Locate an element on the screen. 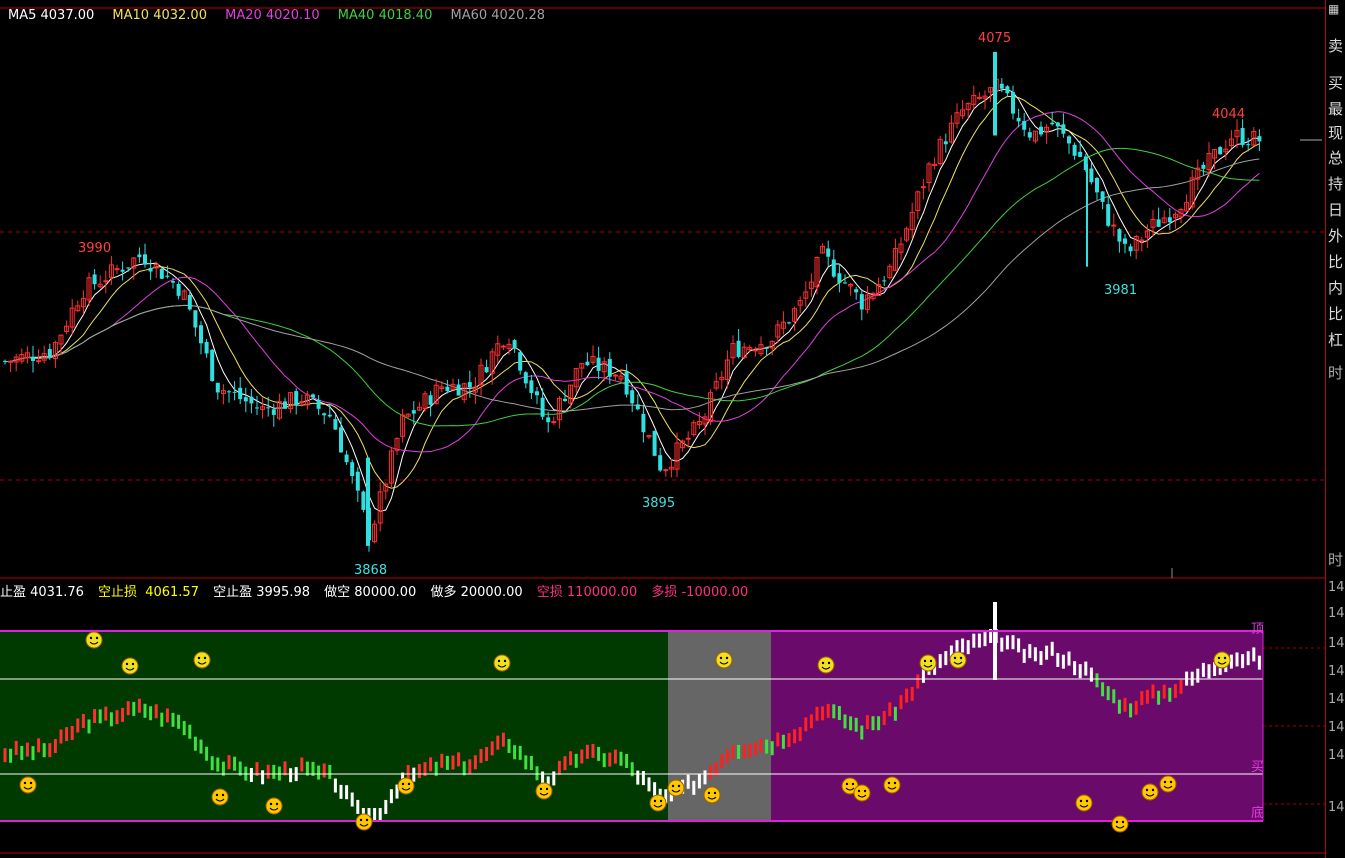  high-label-4044: 4044 is located at coordinates (1229, 114).